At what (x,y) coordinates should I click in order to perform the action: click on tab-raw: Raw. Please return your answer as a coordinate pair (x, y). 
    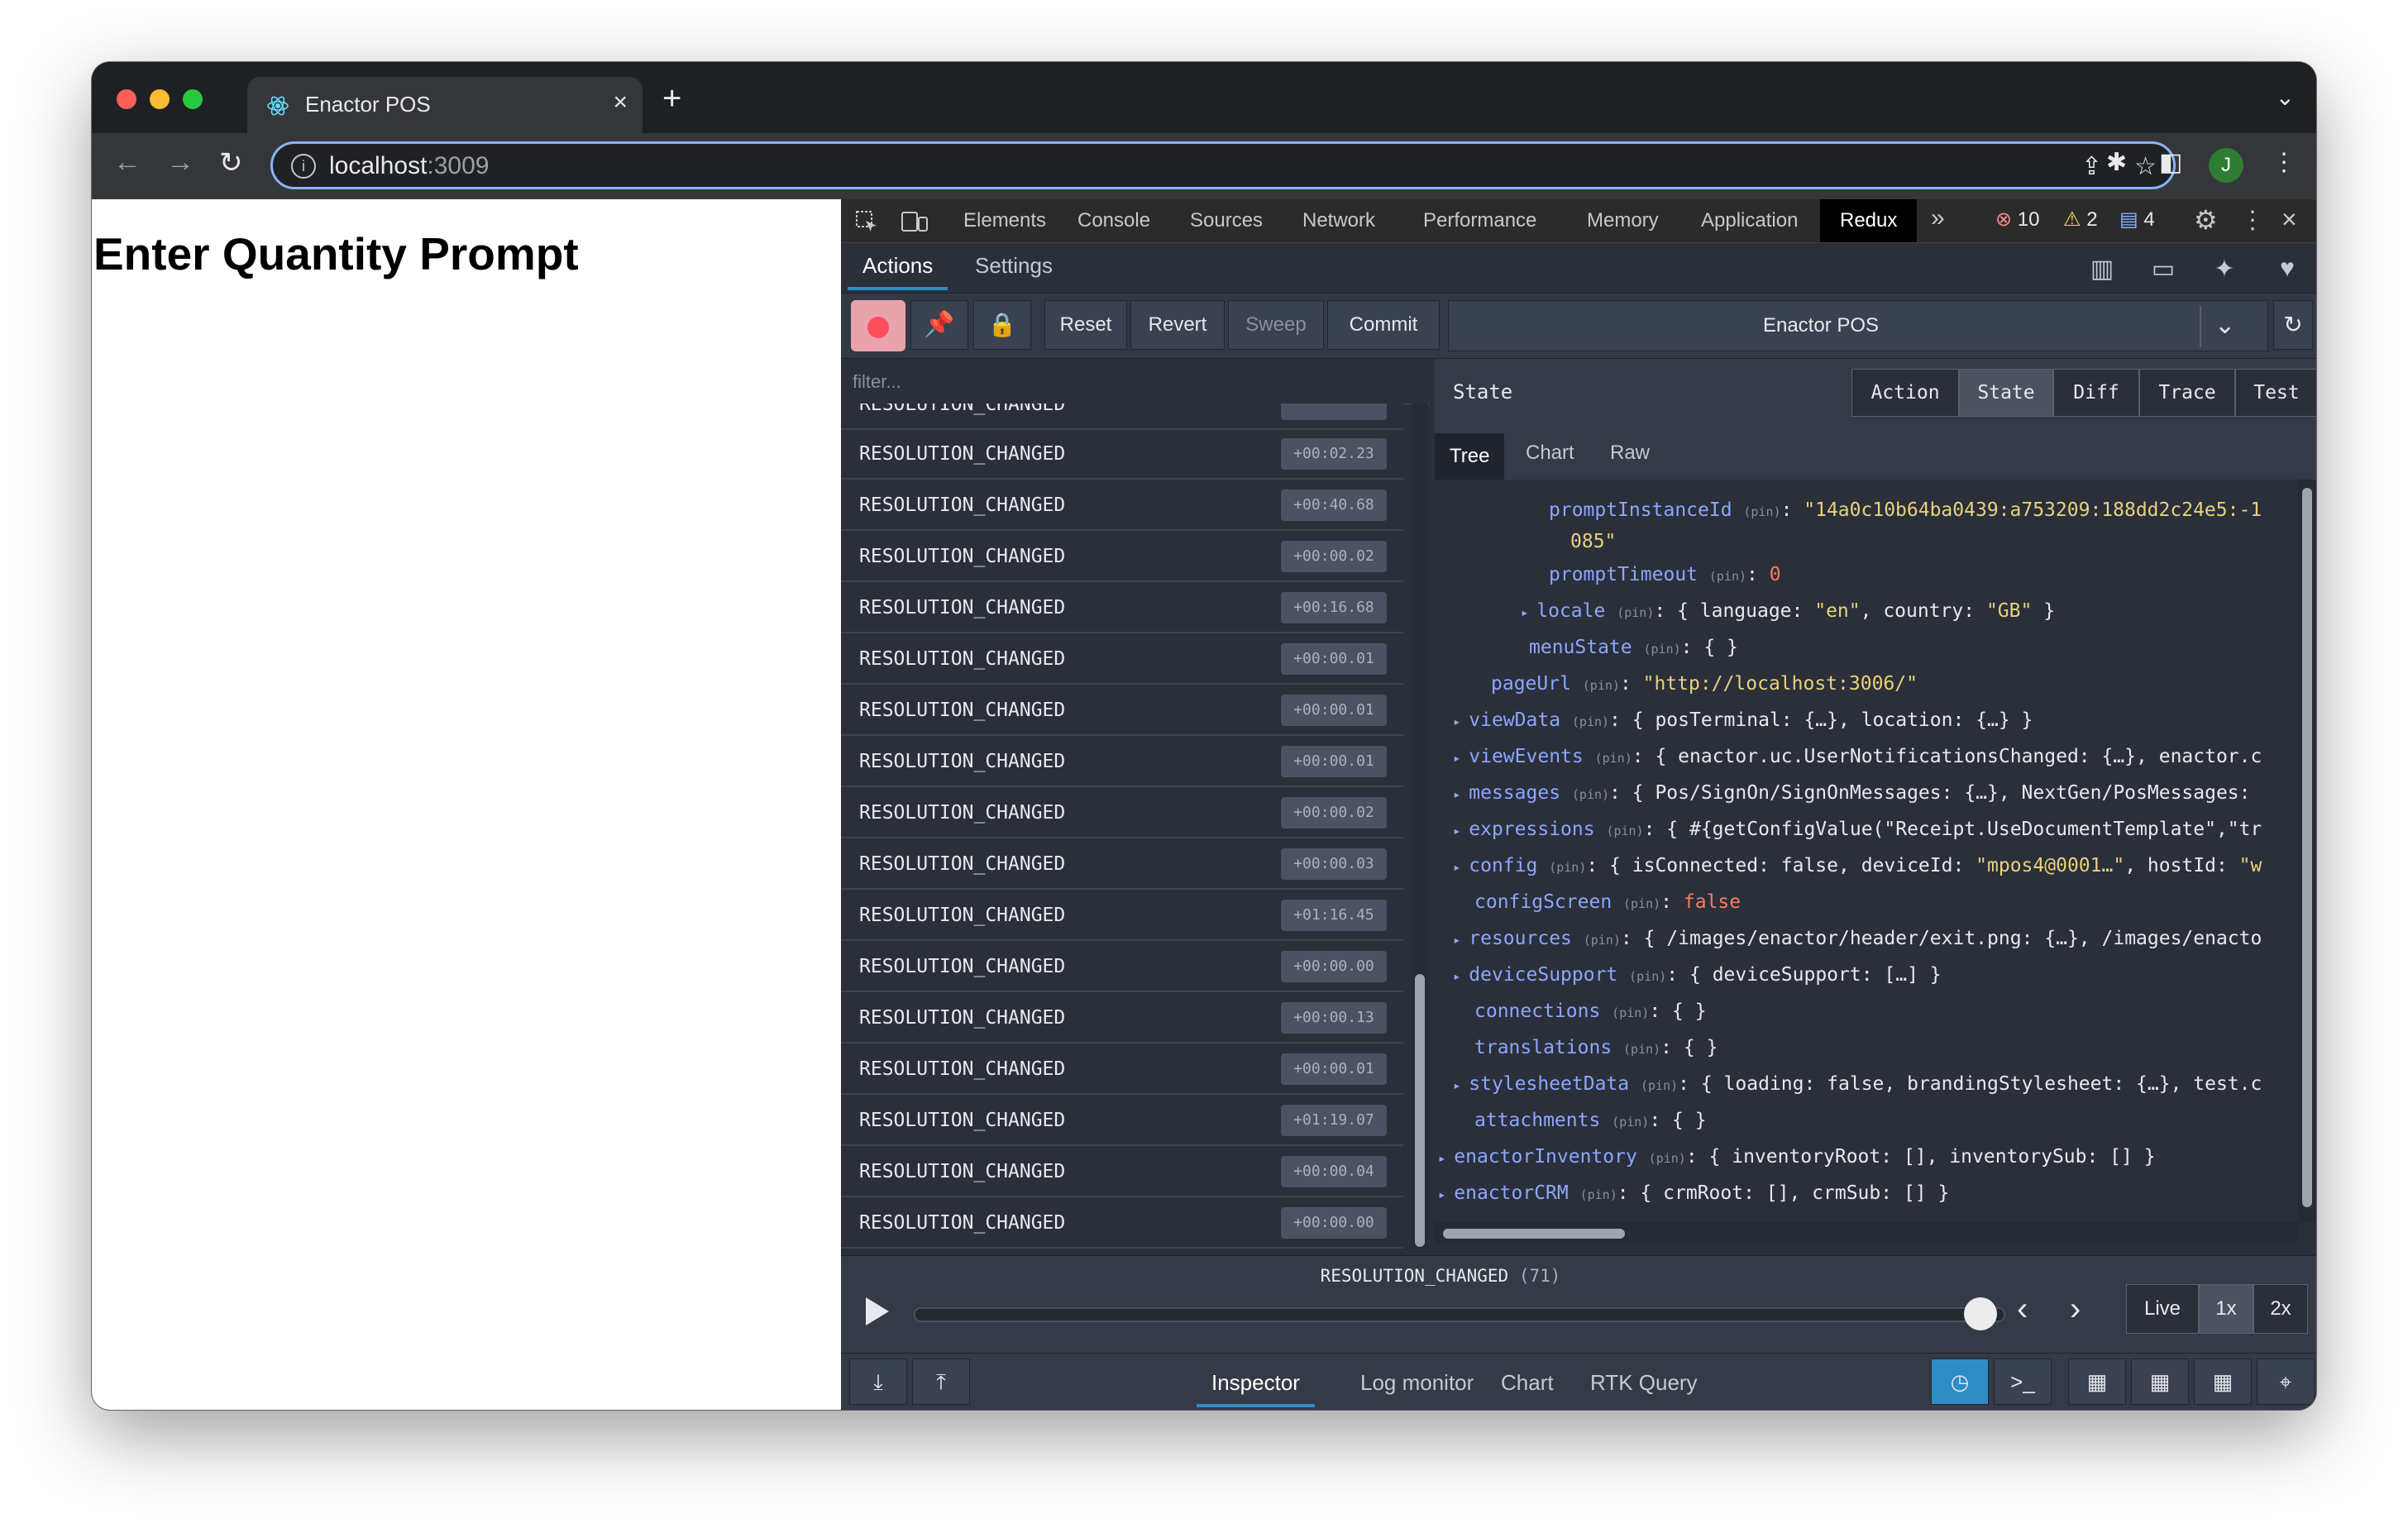
    Looking at the image, I should click on (1630, 453).